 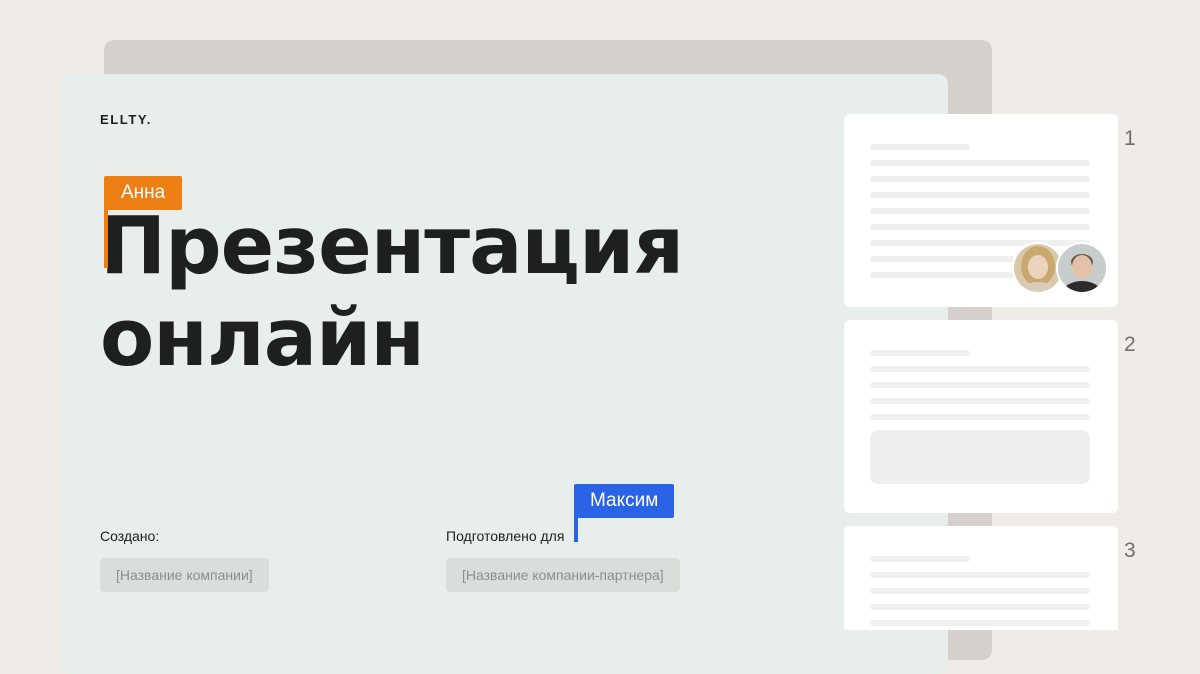 What do you see at coordinates (1130, 138) in the screenshot?
I see `page-number-1: 1` at bounding box center [1130, 138].